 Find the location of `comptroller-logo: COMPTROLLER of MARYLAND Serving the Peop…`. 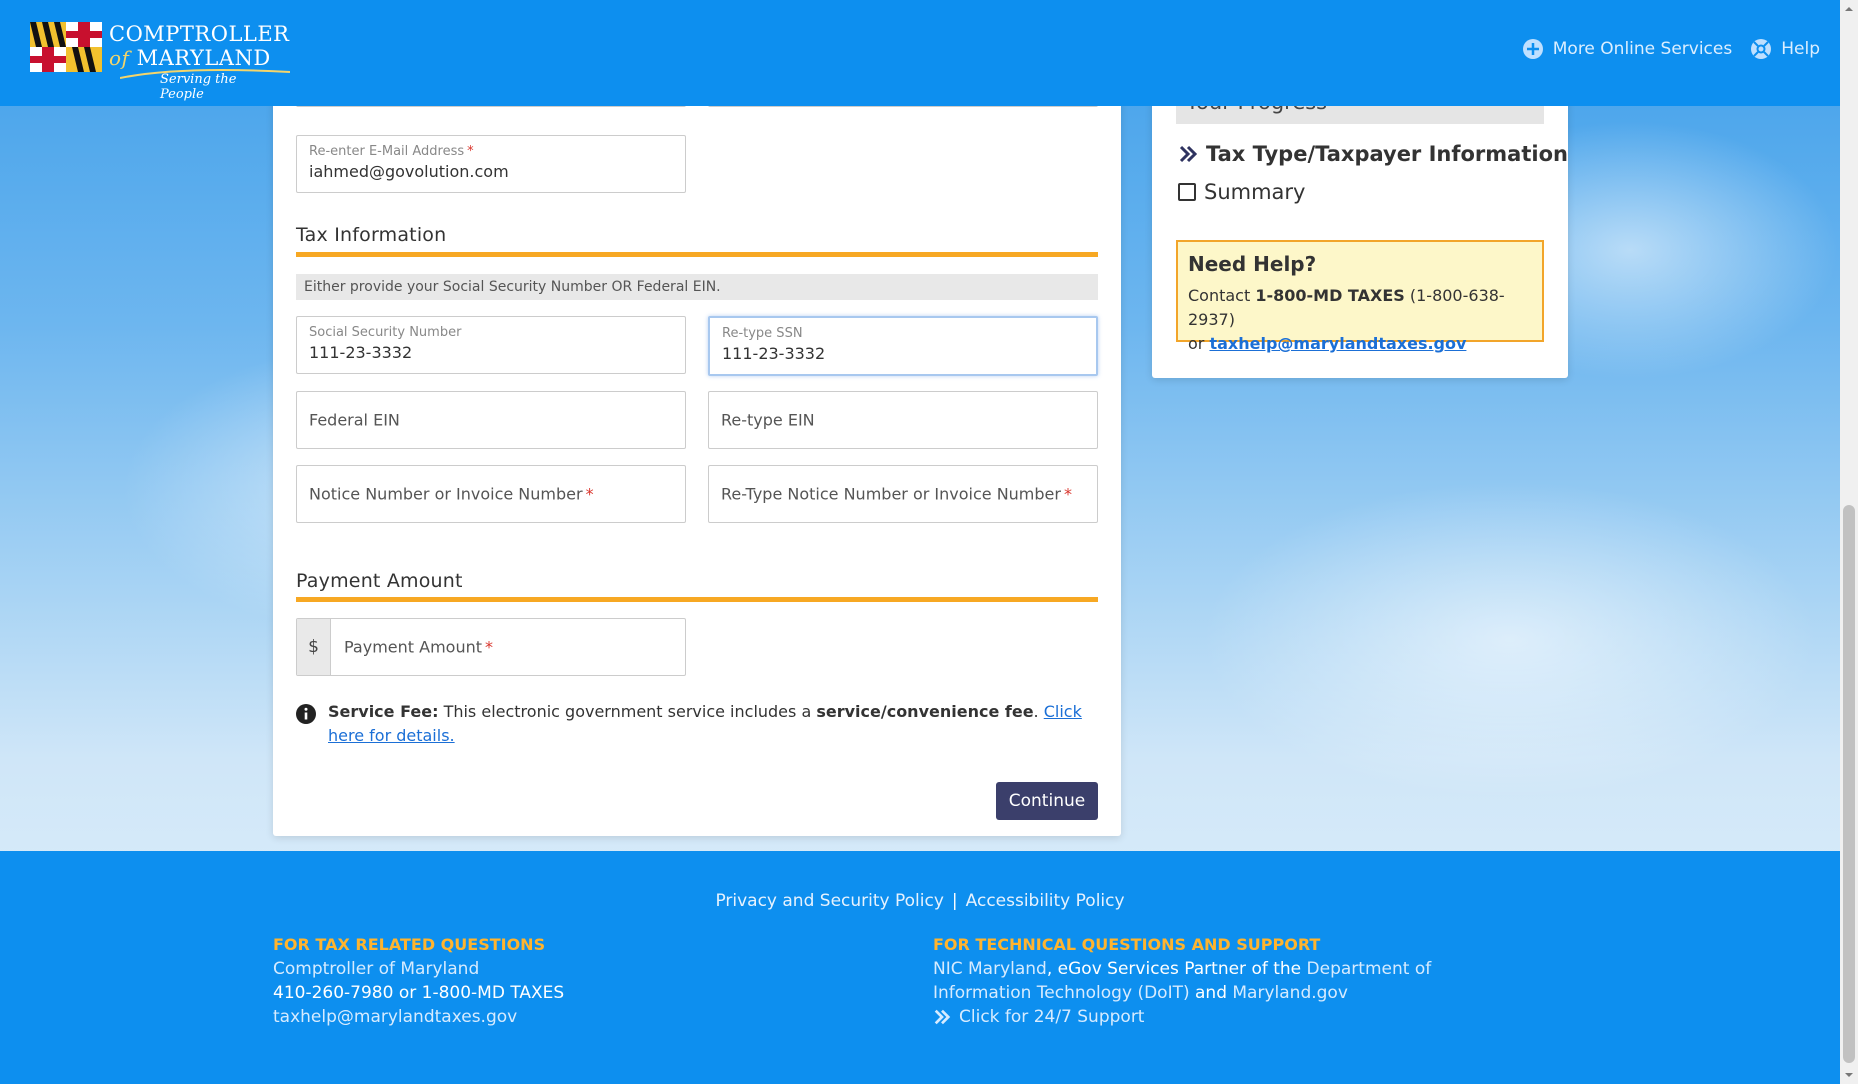

comptroller-logo: COMPTROLLER of MARYLAND Serving the Peop… is located at coordinates (160, 62).